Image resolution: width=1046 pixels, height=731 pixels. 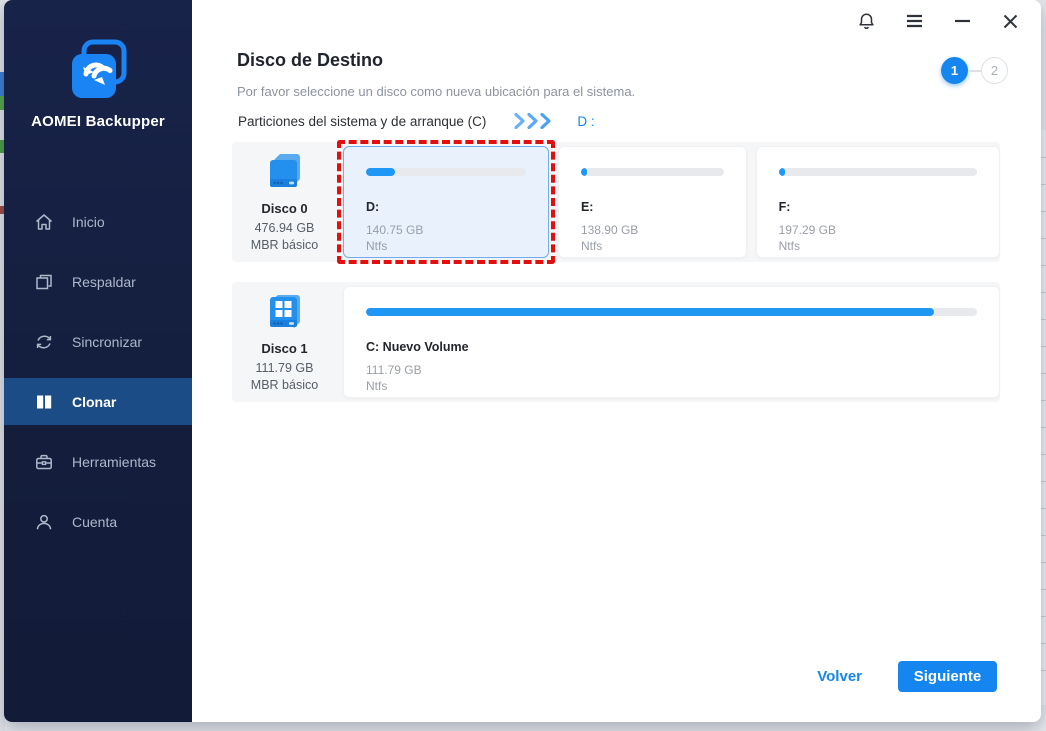 I want to click on page-title: Disco de Destino, so click(x=310, y=60).